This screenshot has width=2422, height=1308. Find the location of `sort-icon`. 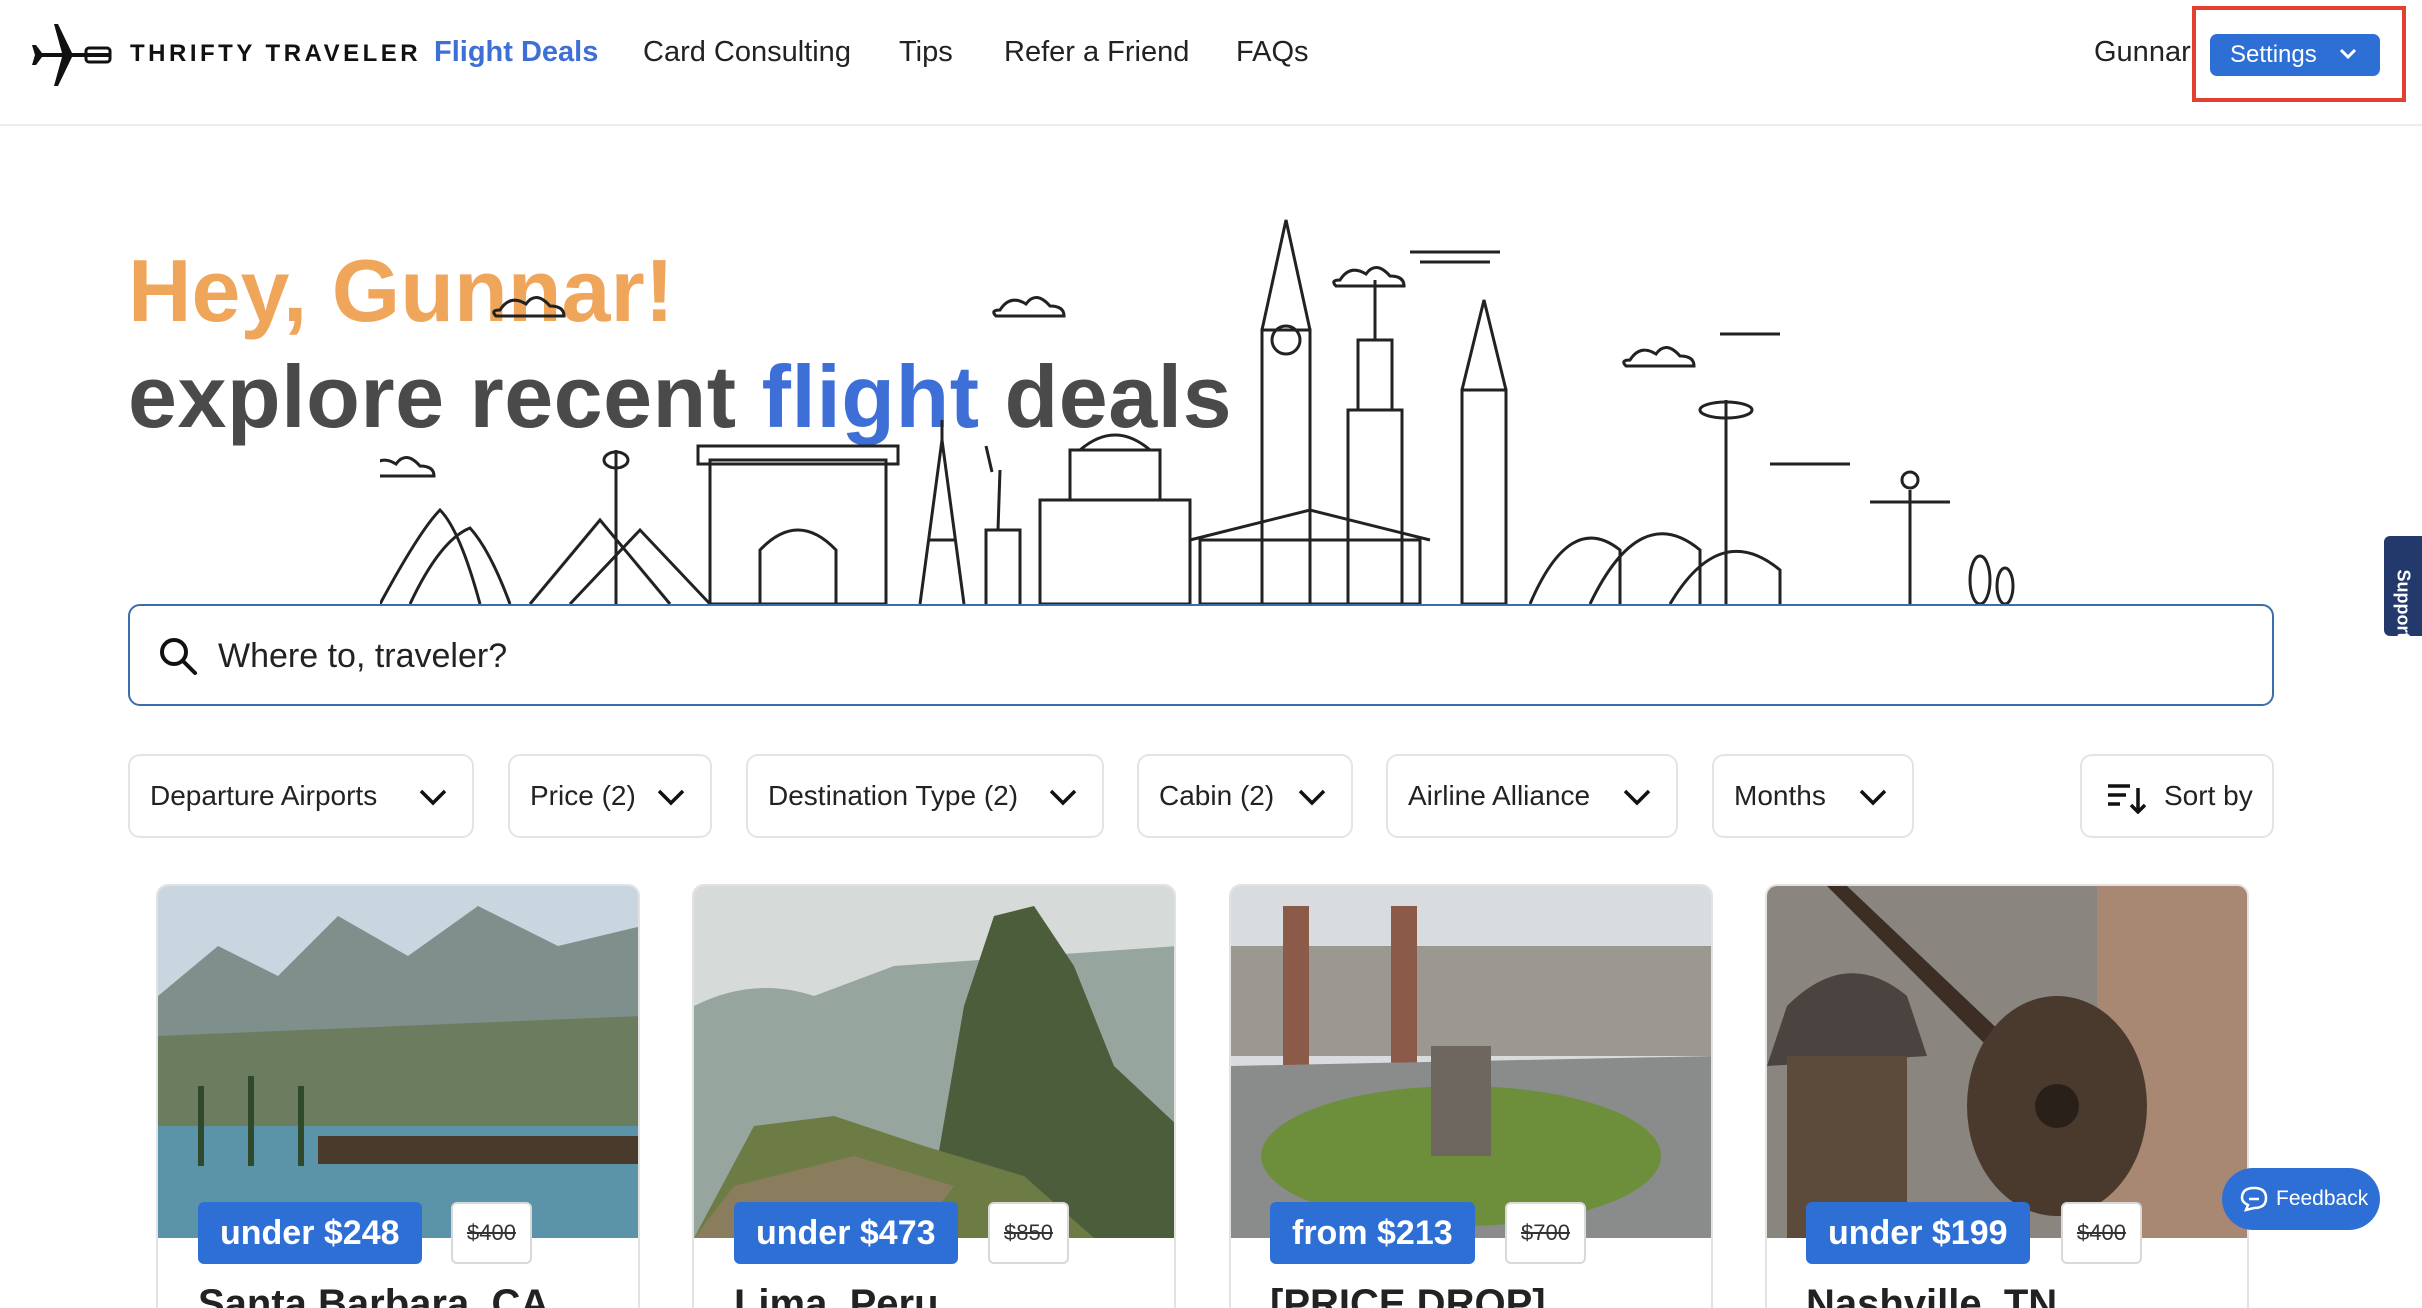

sort-icon is located at coordinates (2127, 799).